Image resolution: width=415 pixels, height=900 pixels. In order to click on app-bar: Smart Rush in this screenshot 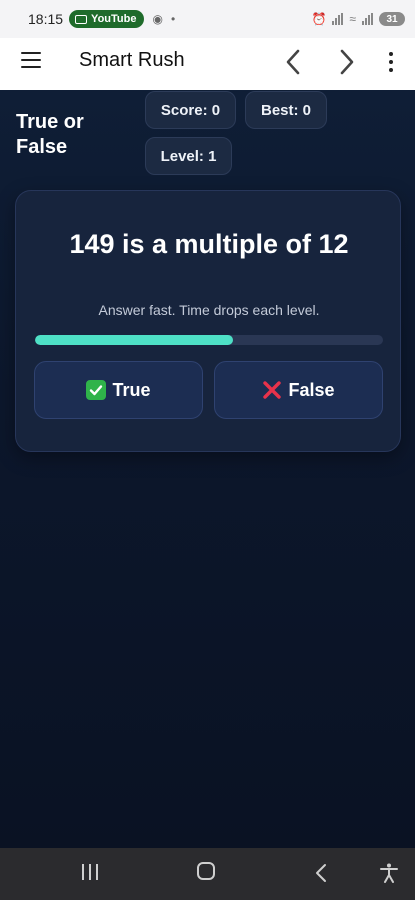, I will do `click(207, 64)`.